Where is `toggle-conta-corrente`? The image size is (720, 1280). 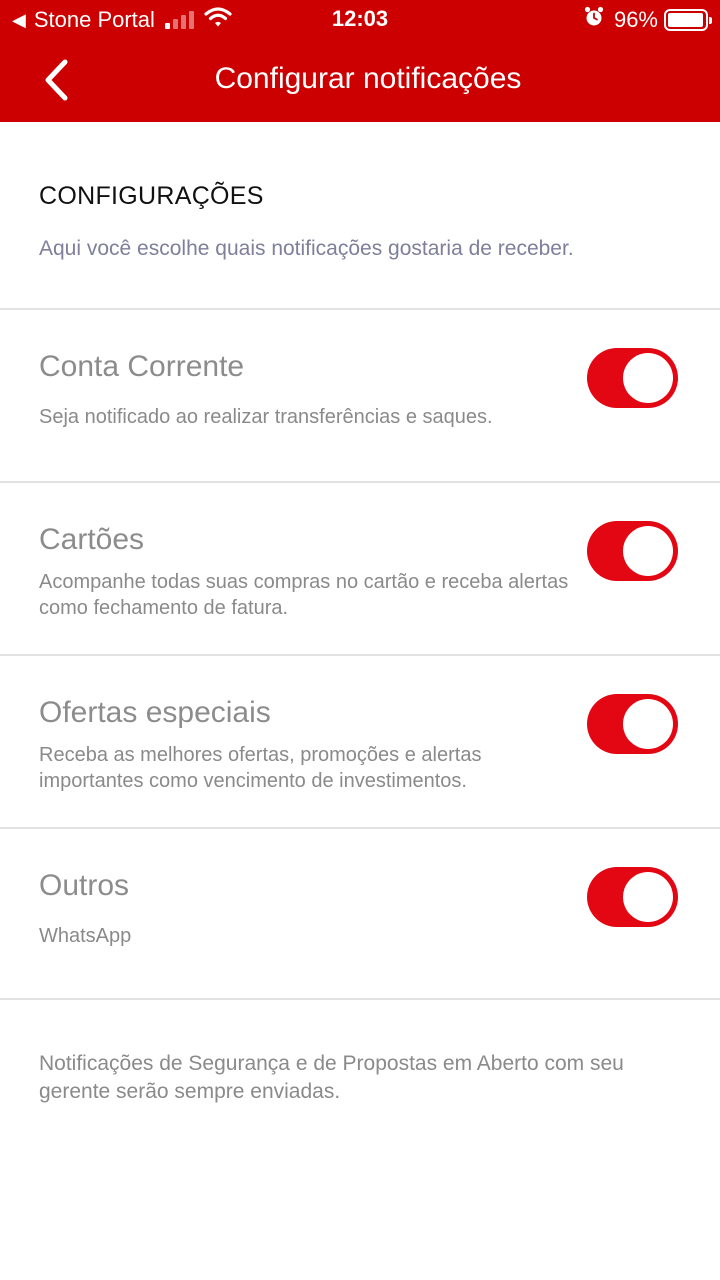
toggle-conta-corrente is located at coordinates (632, 378).